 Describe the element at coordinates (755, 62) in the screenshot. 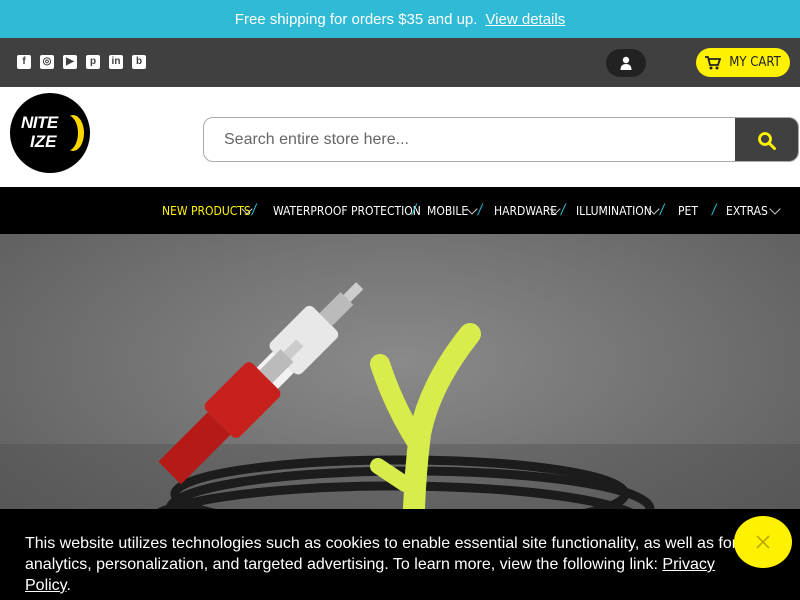

I see `cart-label: MY CART` at that location.